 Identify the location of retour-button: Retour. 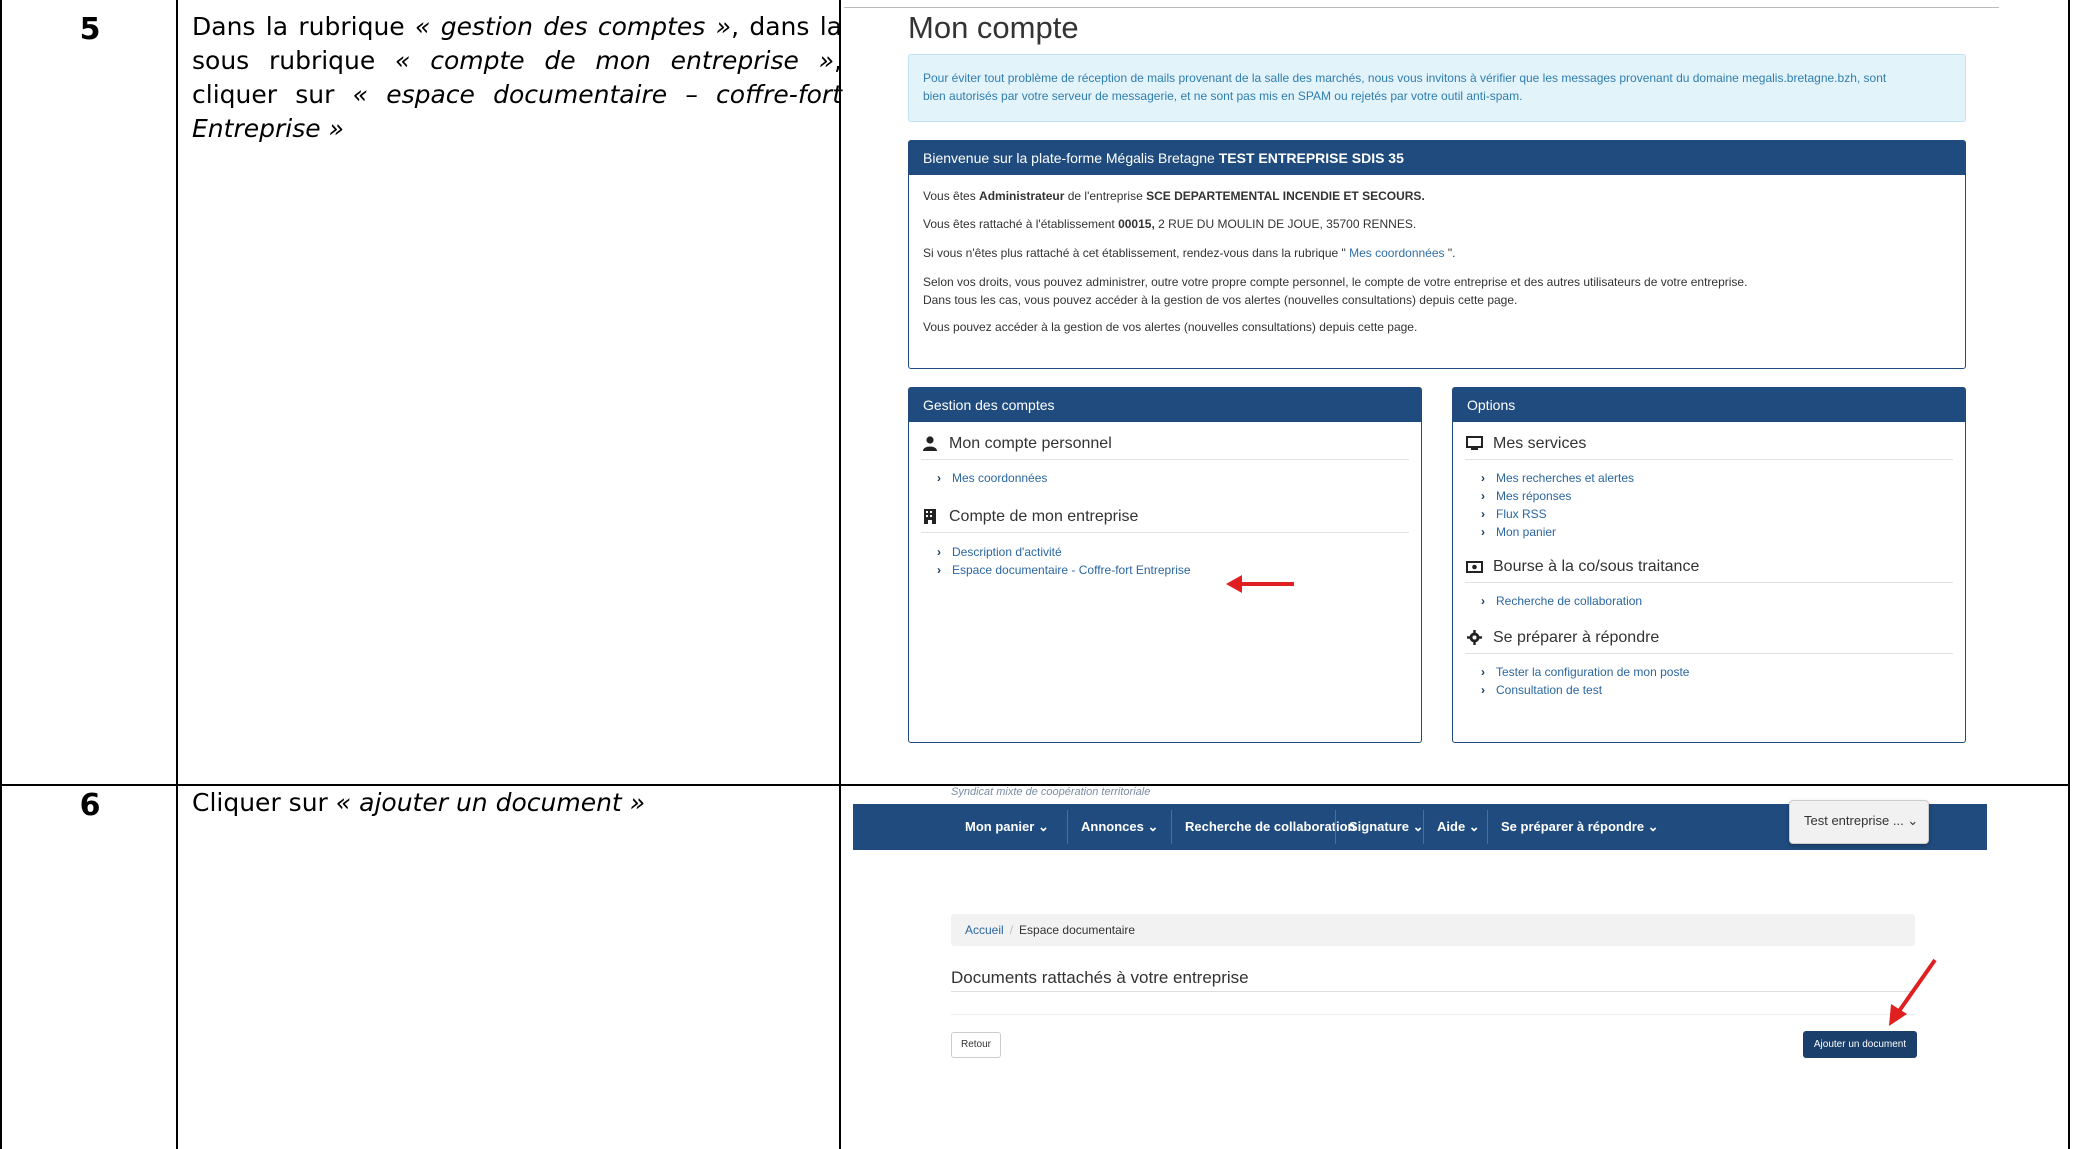
(976, 1045).